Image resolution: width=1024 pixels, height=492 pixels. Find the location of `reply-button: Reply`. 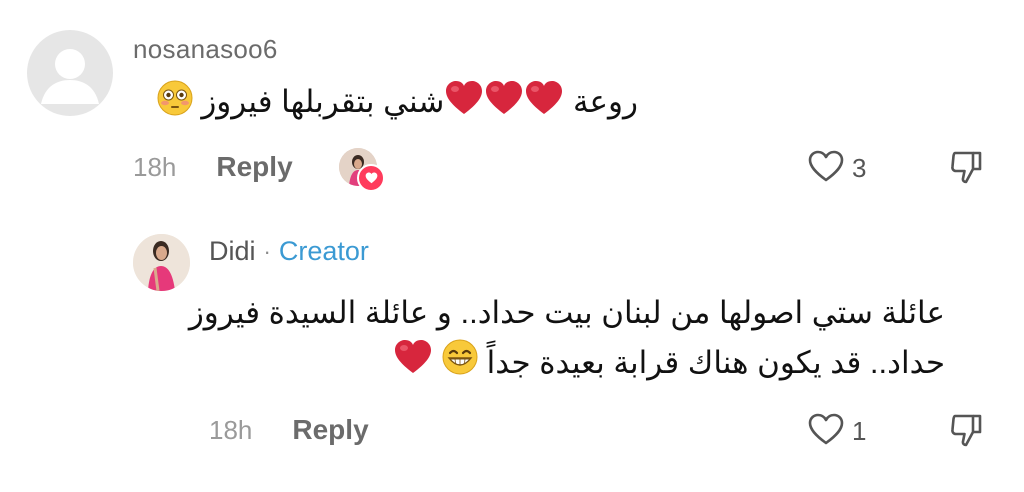

reply-button: Reply is located at coordinates (254, 167).